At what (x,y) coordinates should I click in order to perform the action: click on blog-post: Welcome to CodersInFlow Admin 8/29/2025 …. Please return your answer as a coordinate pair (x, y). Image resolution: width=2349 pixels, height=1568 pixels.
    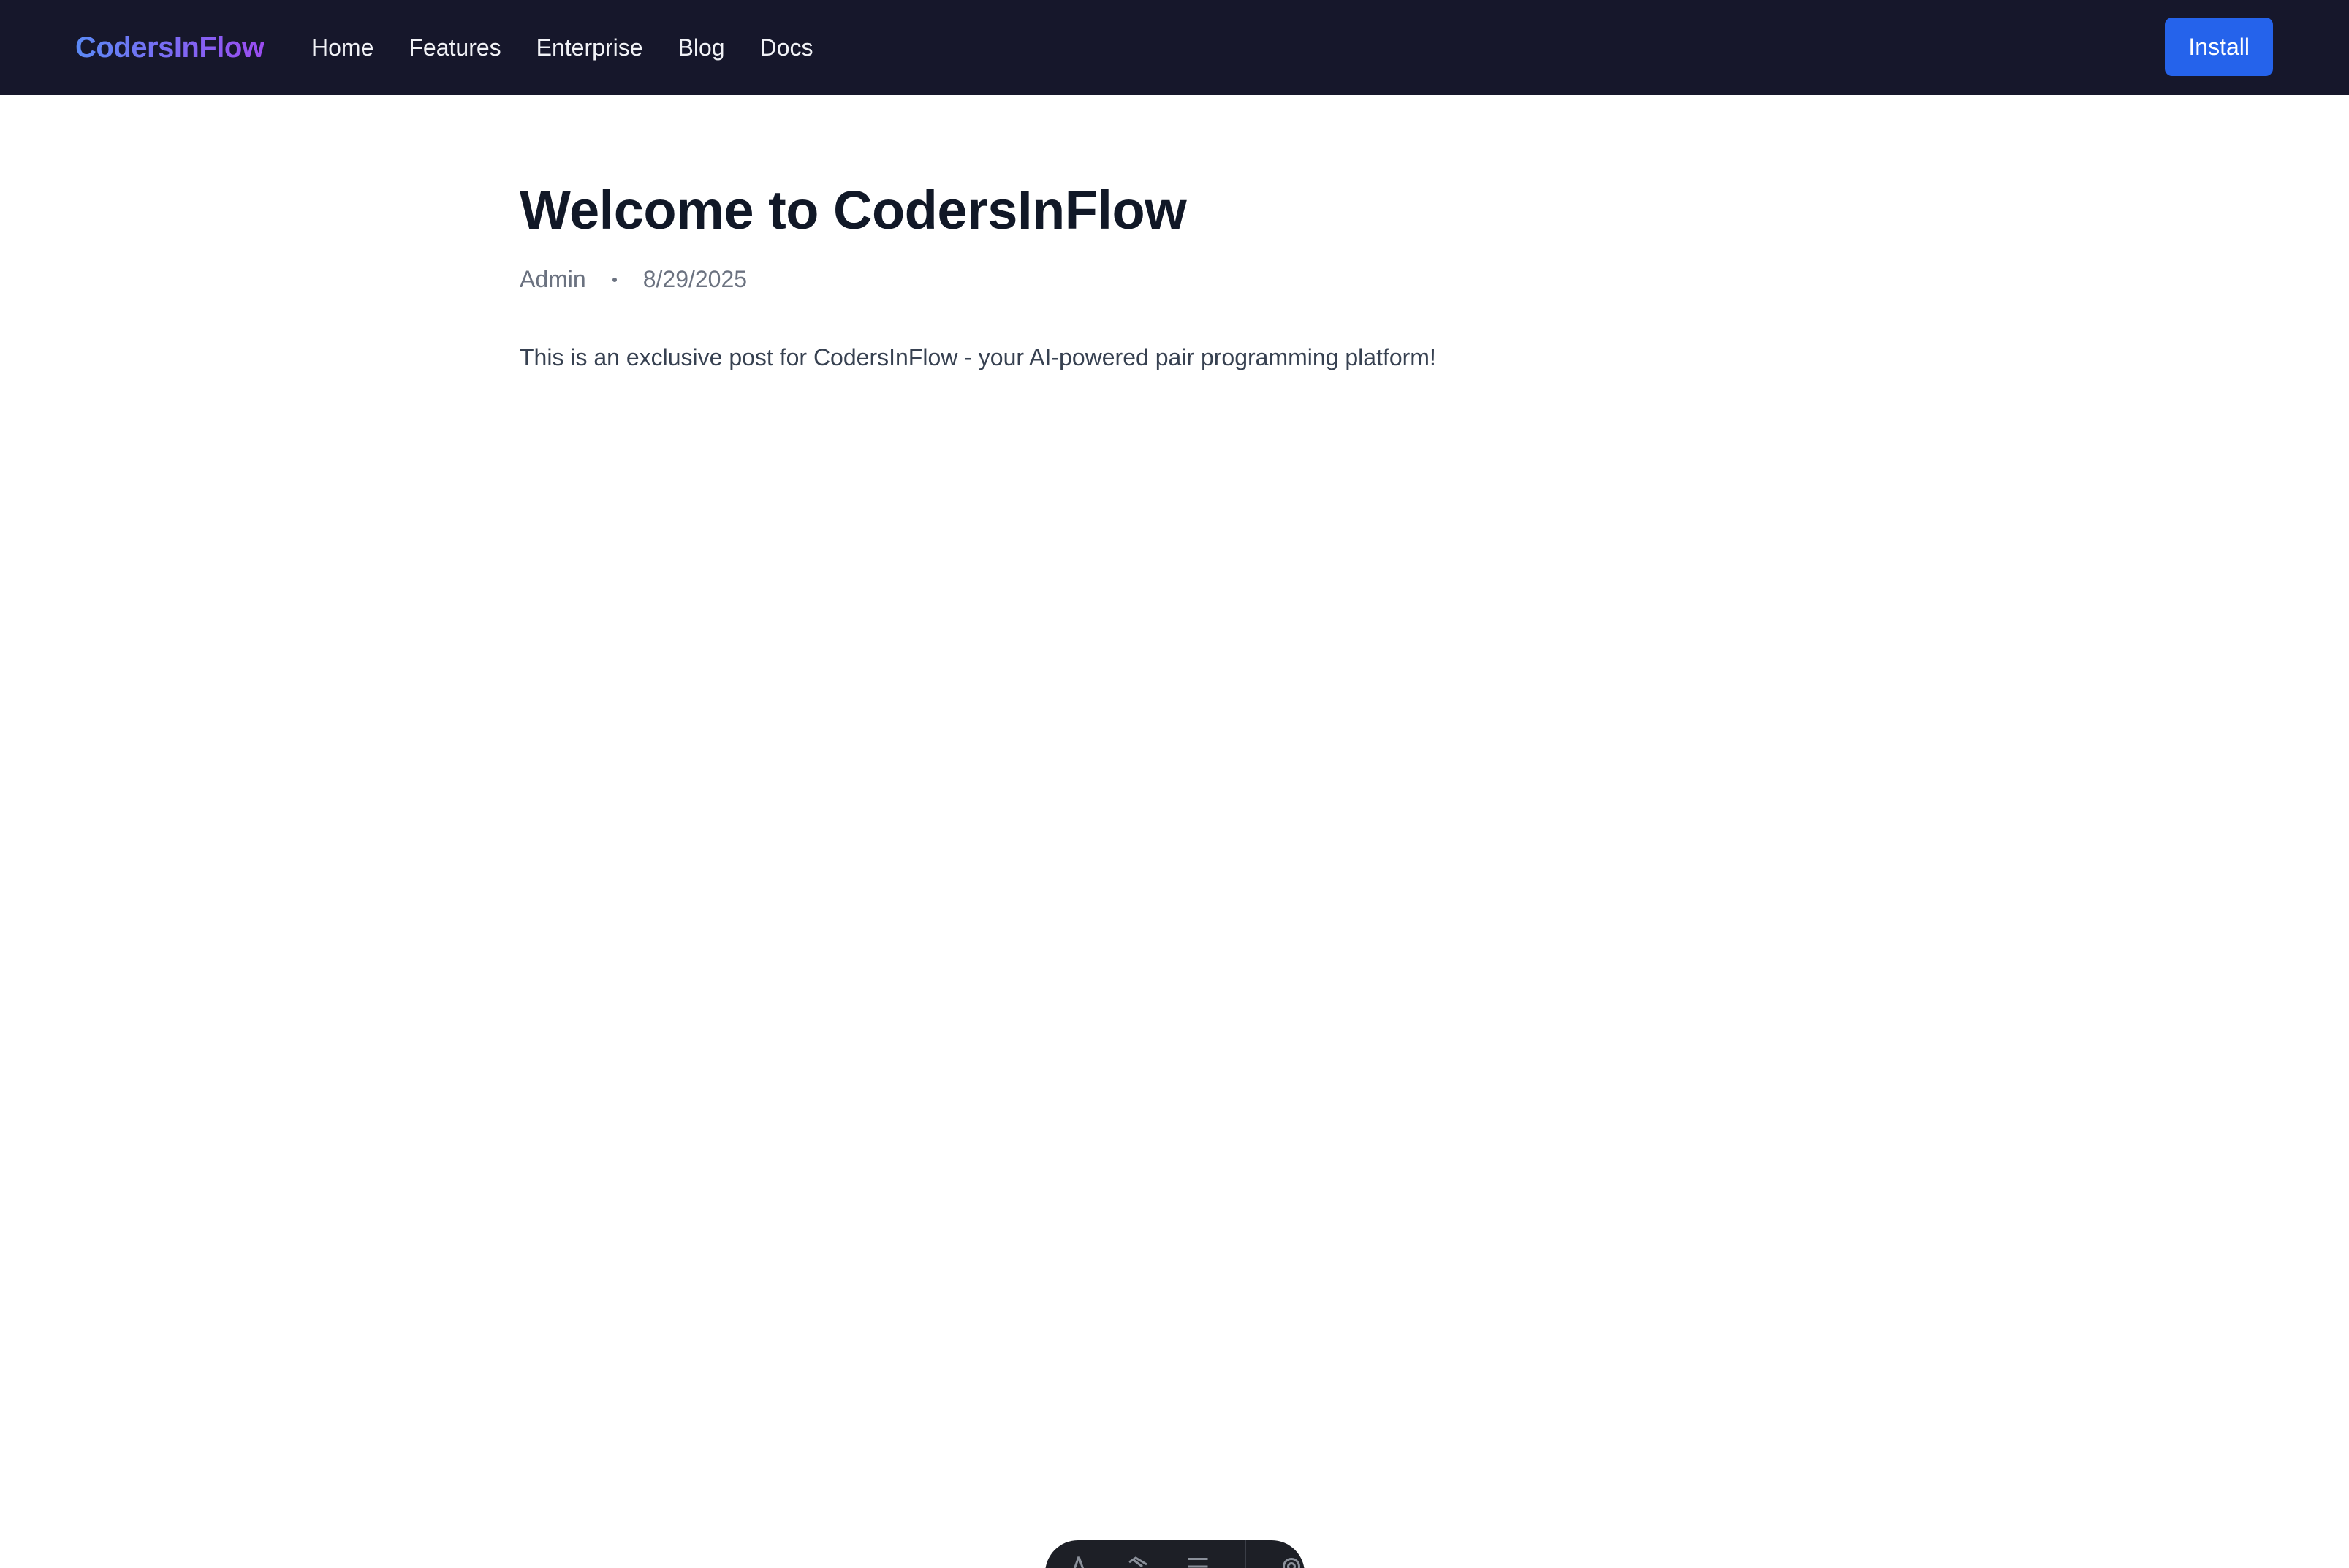
    Looking at the image, I should click on (1177, 274).